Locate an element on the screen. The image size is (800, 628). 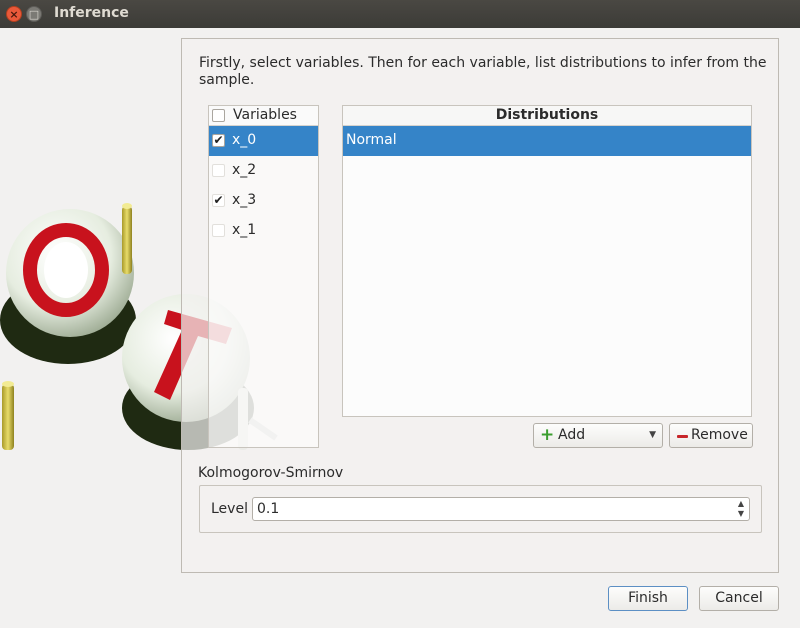
title-bar: × □ Inference is located at coordinates (400, 14).